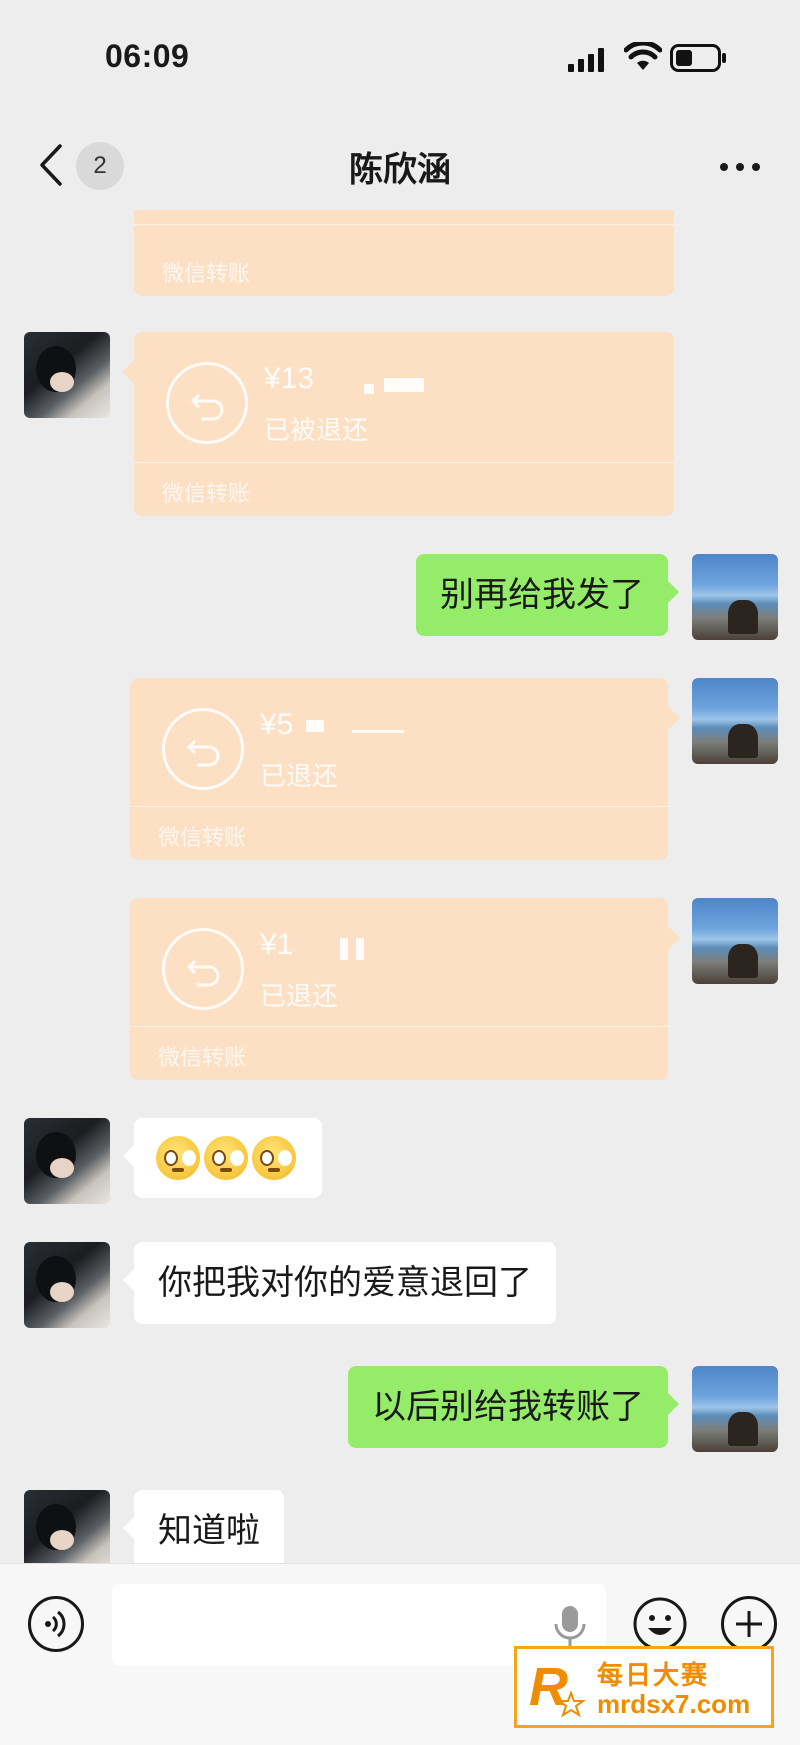 The width and height of the screenshot is (800, 1745). I want to click on message-text: 以后别给我转账了, so click(508, 1407).